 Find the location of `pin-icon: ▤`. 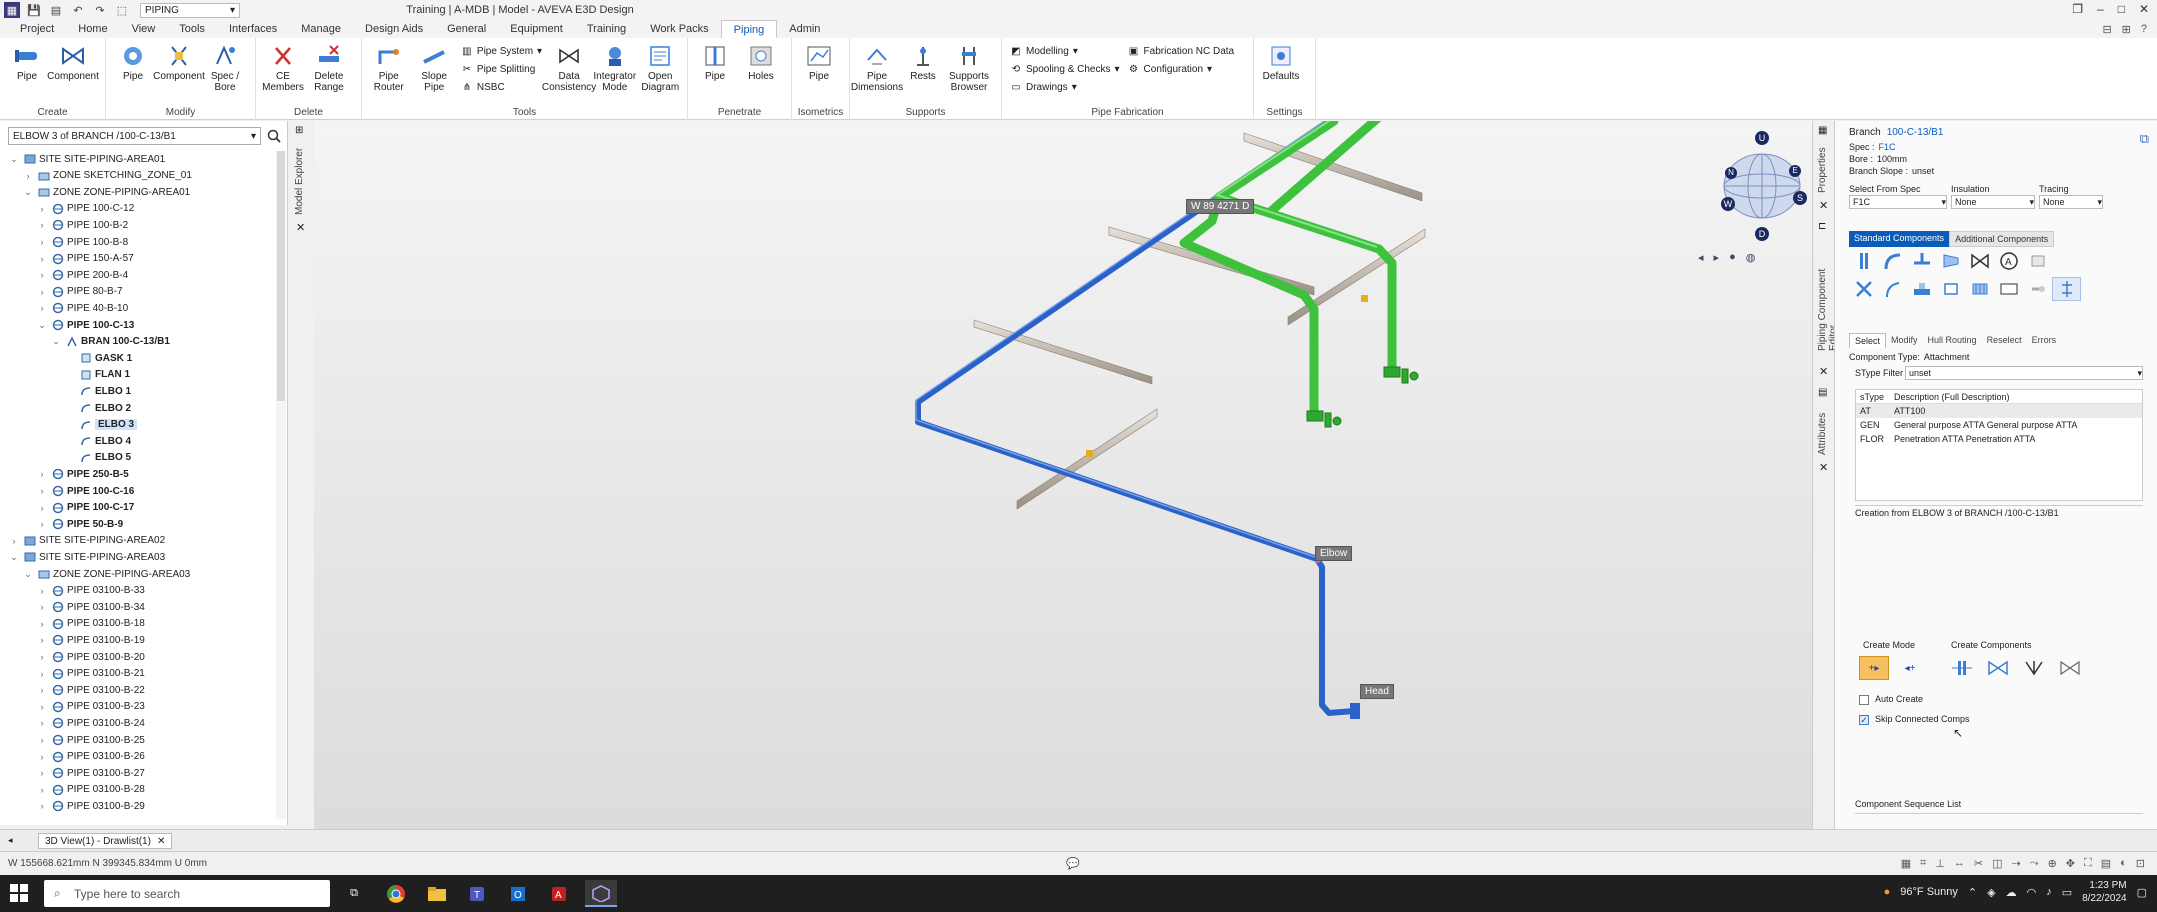

pin-icon: ▤ is located at coordinates (1822, 392).